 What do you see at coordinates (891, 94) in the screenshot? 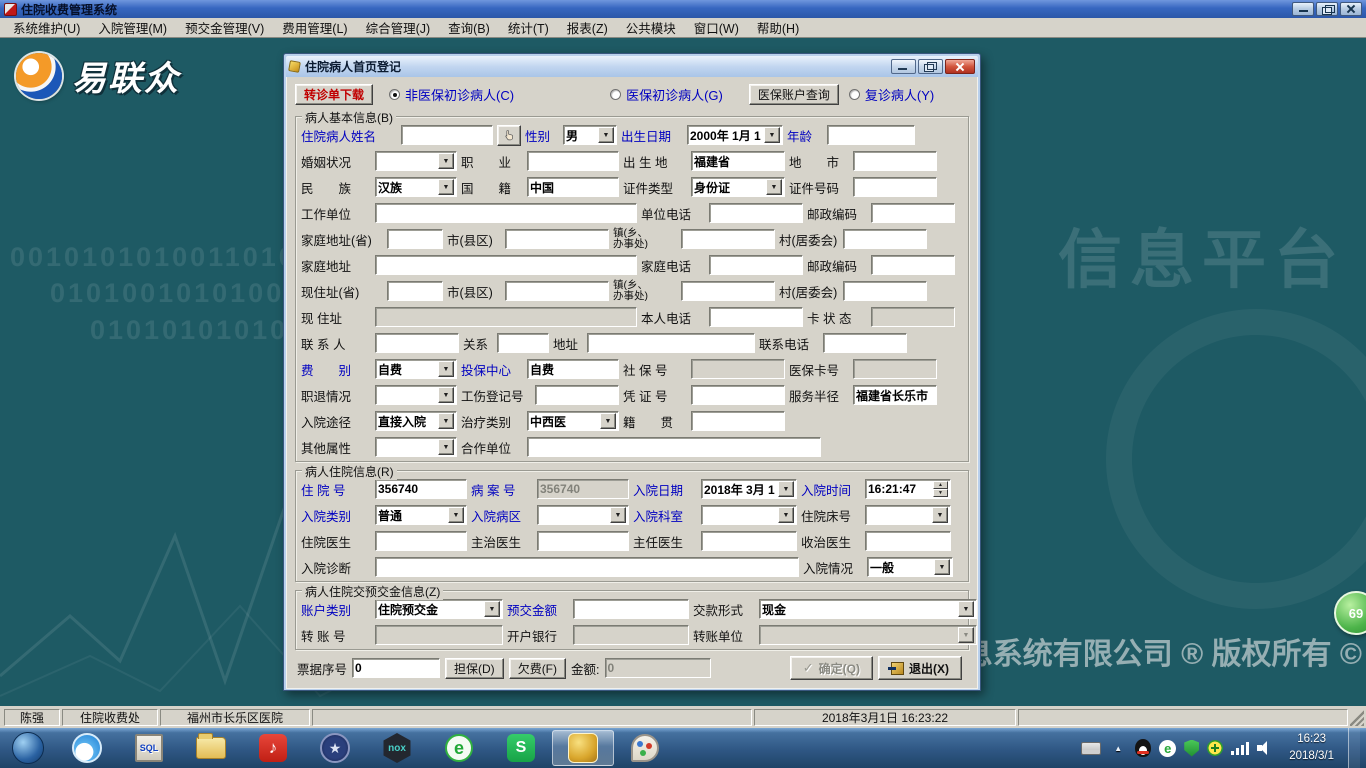
I see `radio-return-visit: 复诊病人(Y)` at bounding box center [891, 94].